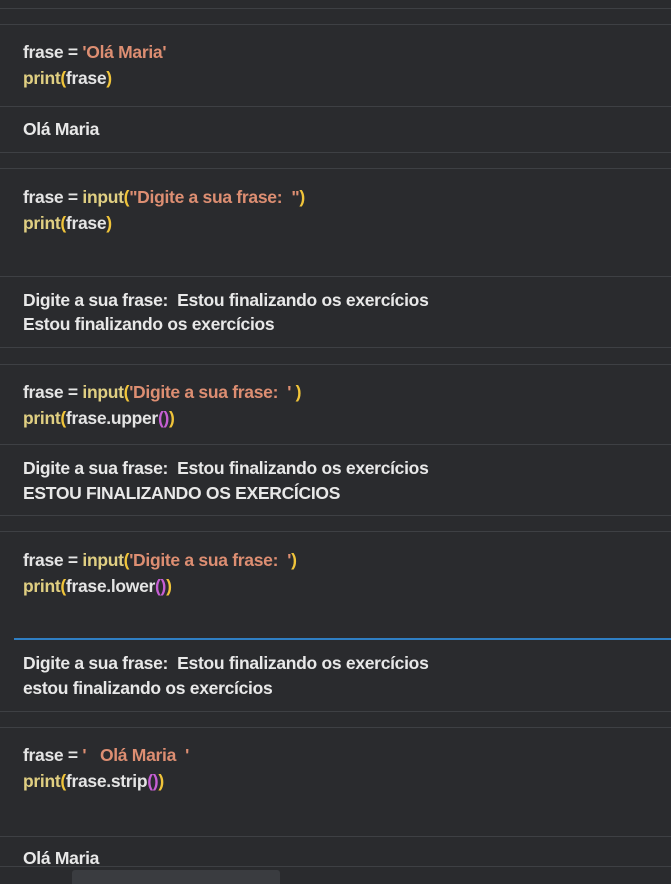  Describe the element at coordinates (214, 197) in the screenshot. I see `code-string: "Digite a sua frase: "` at that location.